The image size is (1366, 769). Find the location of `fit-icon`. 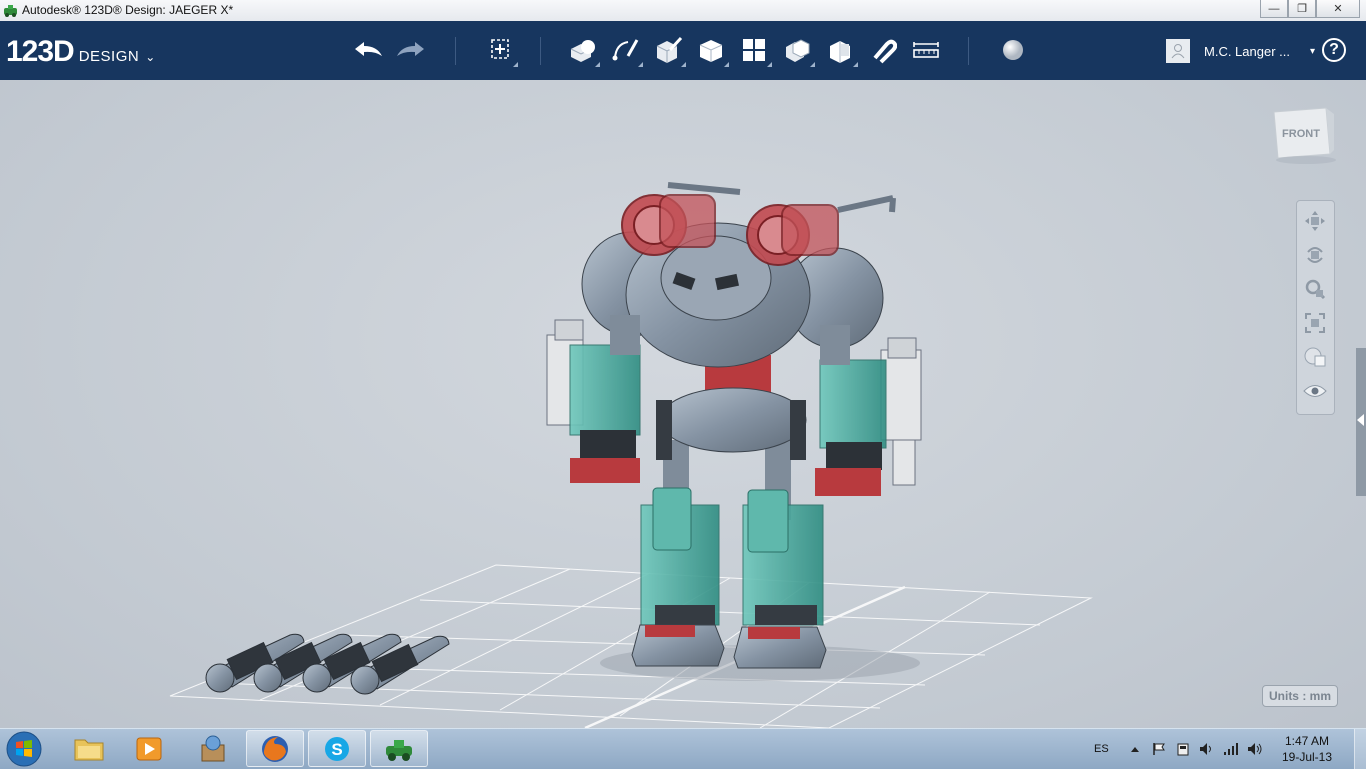

fit-icon is located at coordinates (1315, 323).